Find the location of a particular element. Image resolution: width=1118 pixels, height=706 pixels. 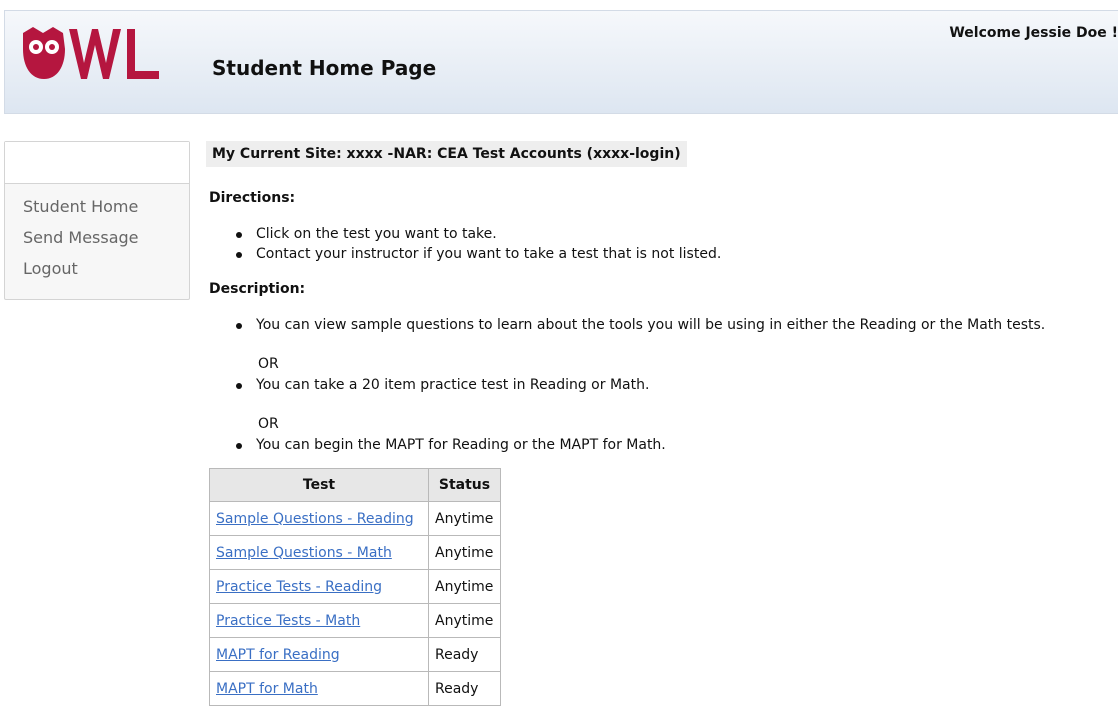

welcome-message: Welcome Jessie Doe ! is located at coordinates (1033, 33).